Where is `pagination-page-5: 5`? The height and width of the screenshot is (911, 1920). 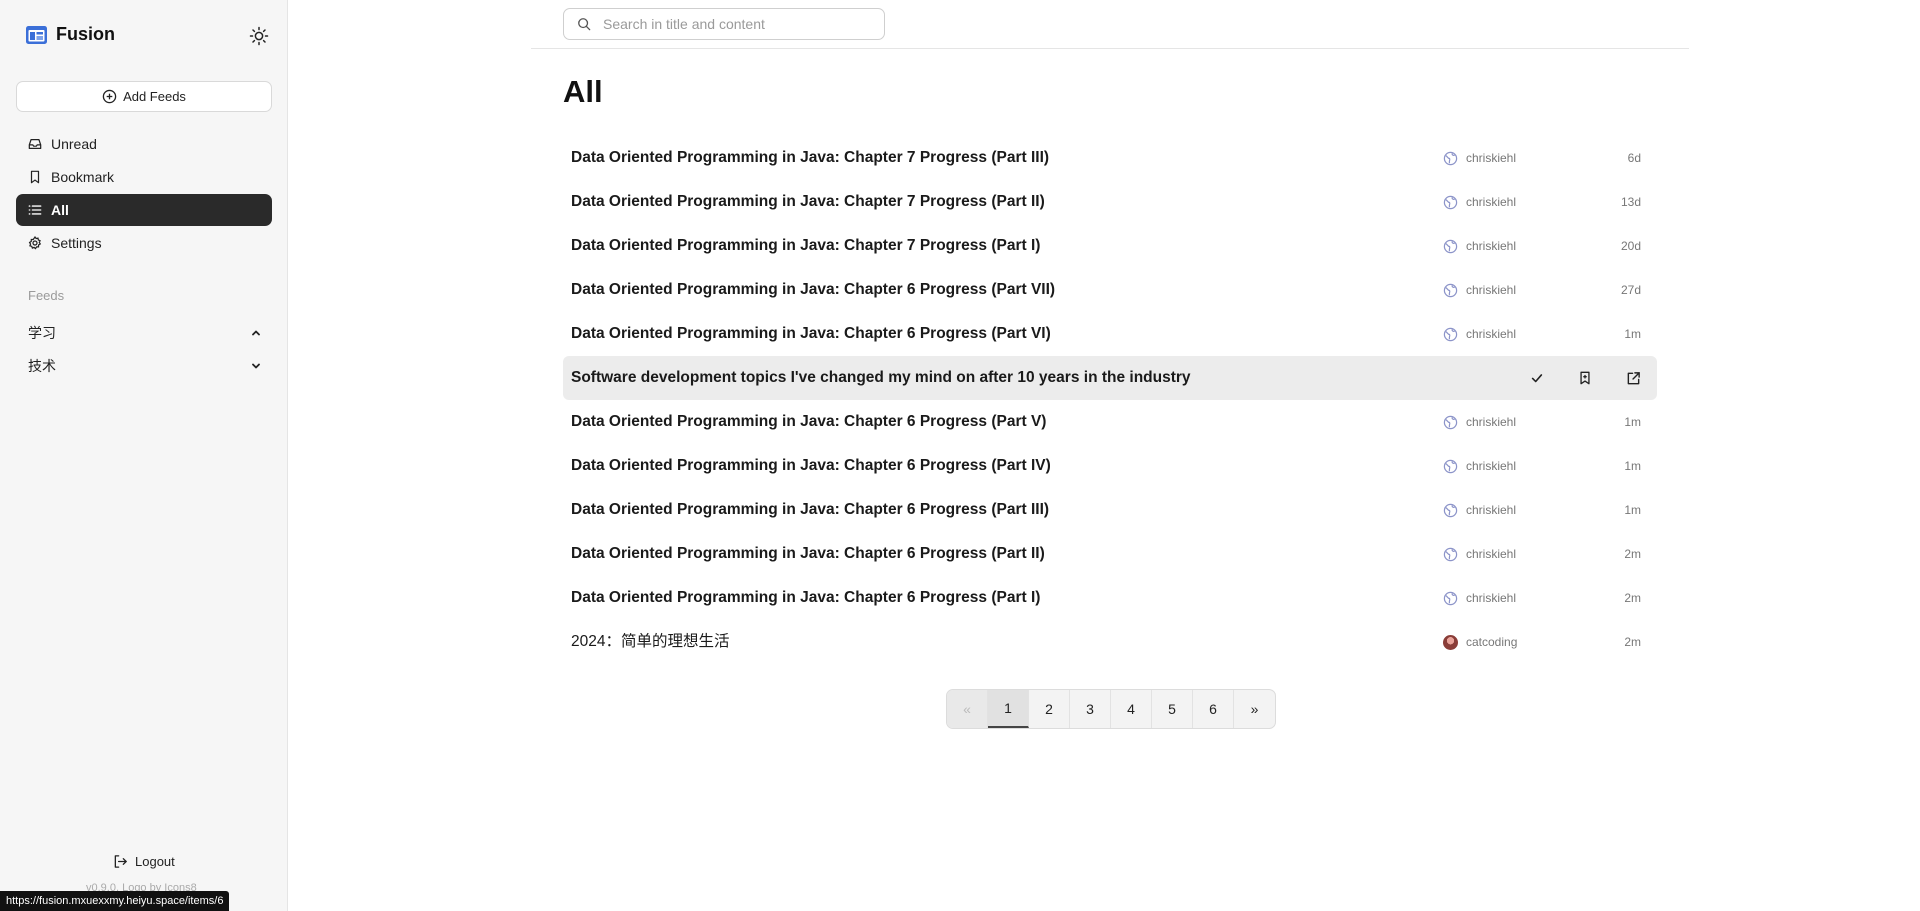 pagination-page-5: 5 is located at coordinates (1172, 709).